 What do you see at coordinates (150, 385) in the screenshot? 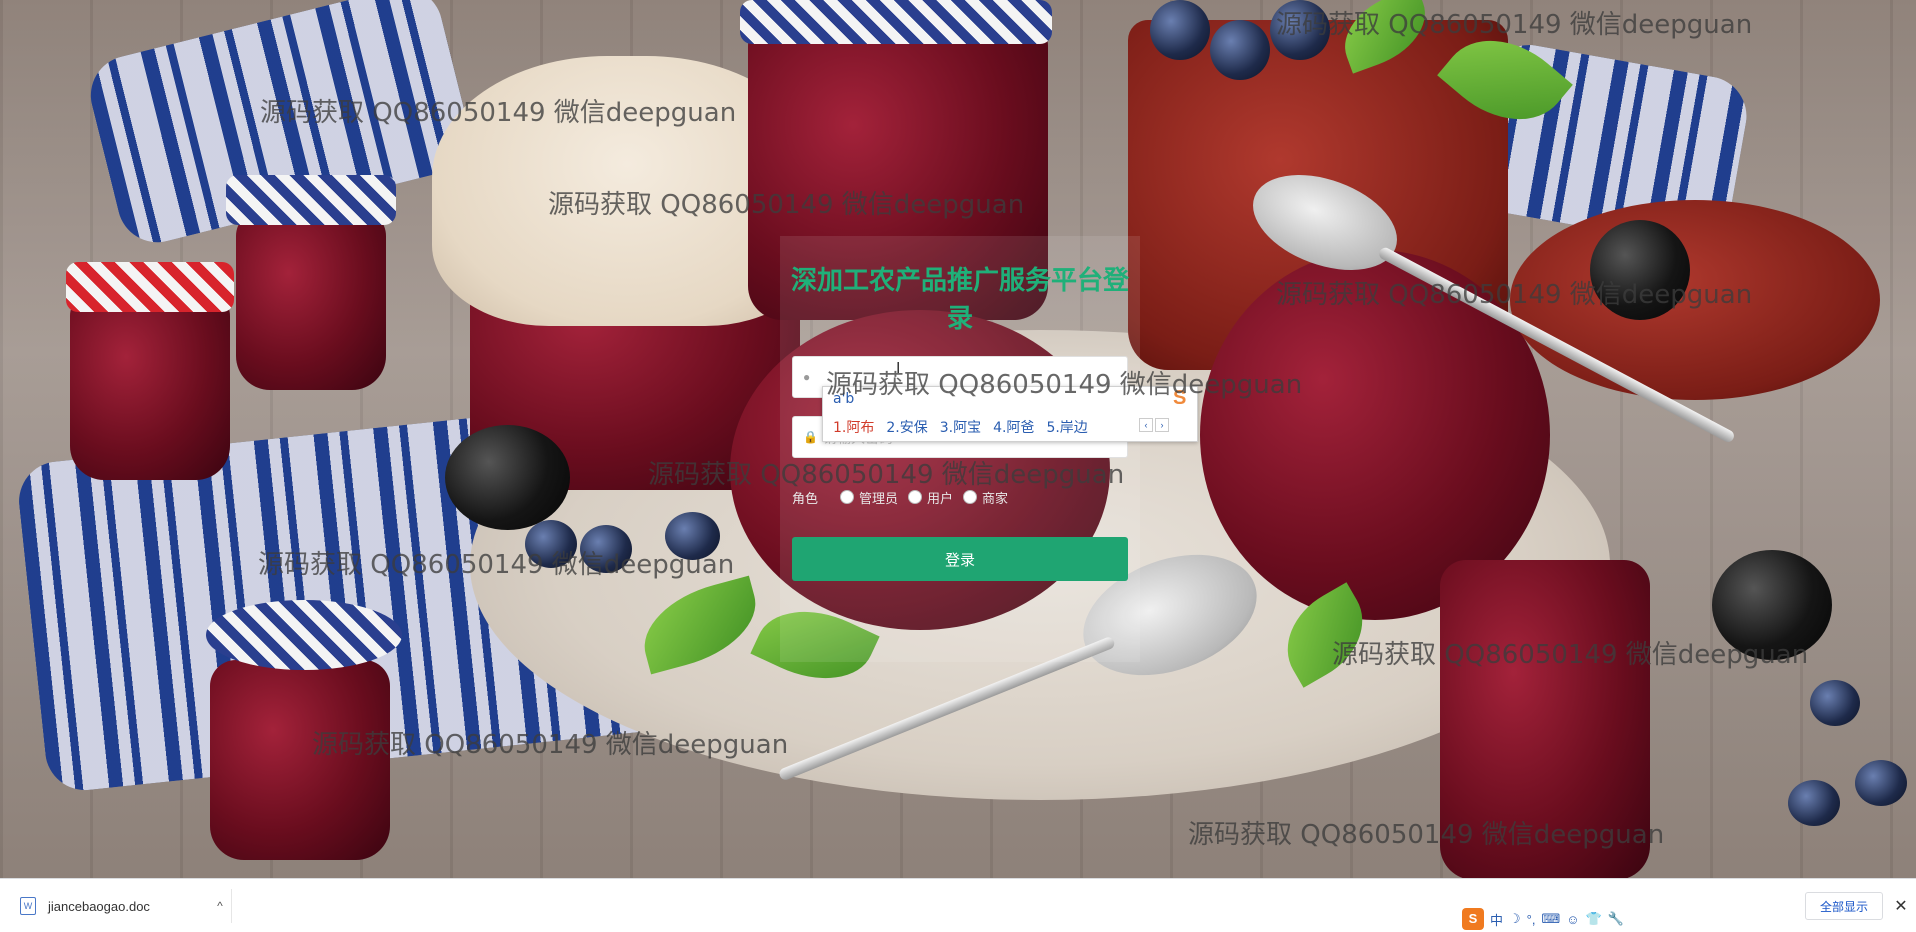
I see `small-jar-left` at bounding box center [150, 385].